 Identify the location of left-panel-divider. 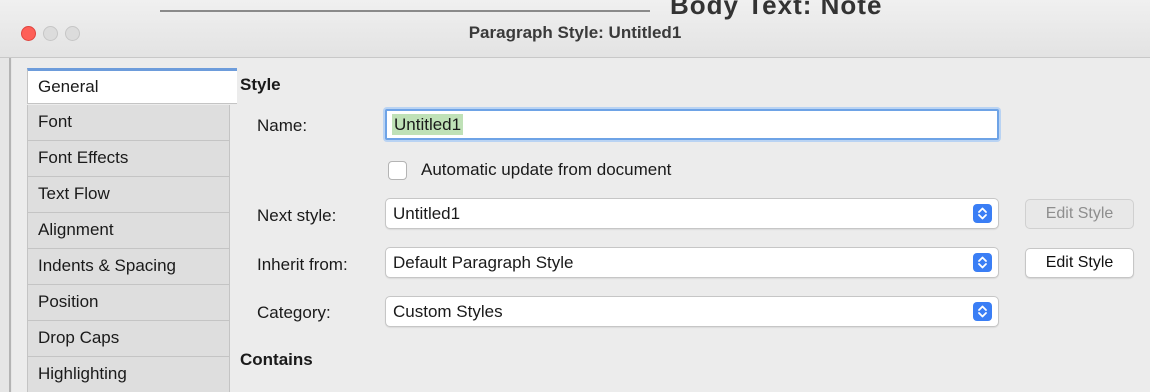
(10, 225).